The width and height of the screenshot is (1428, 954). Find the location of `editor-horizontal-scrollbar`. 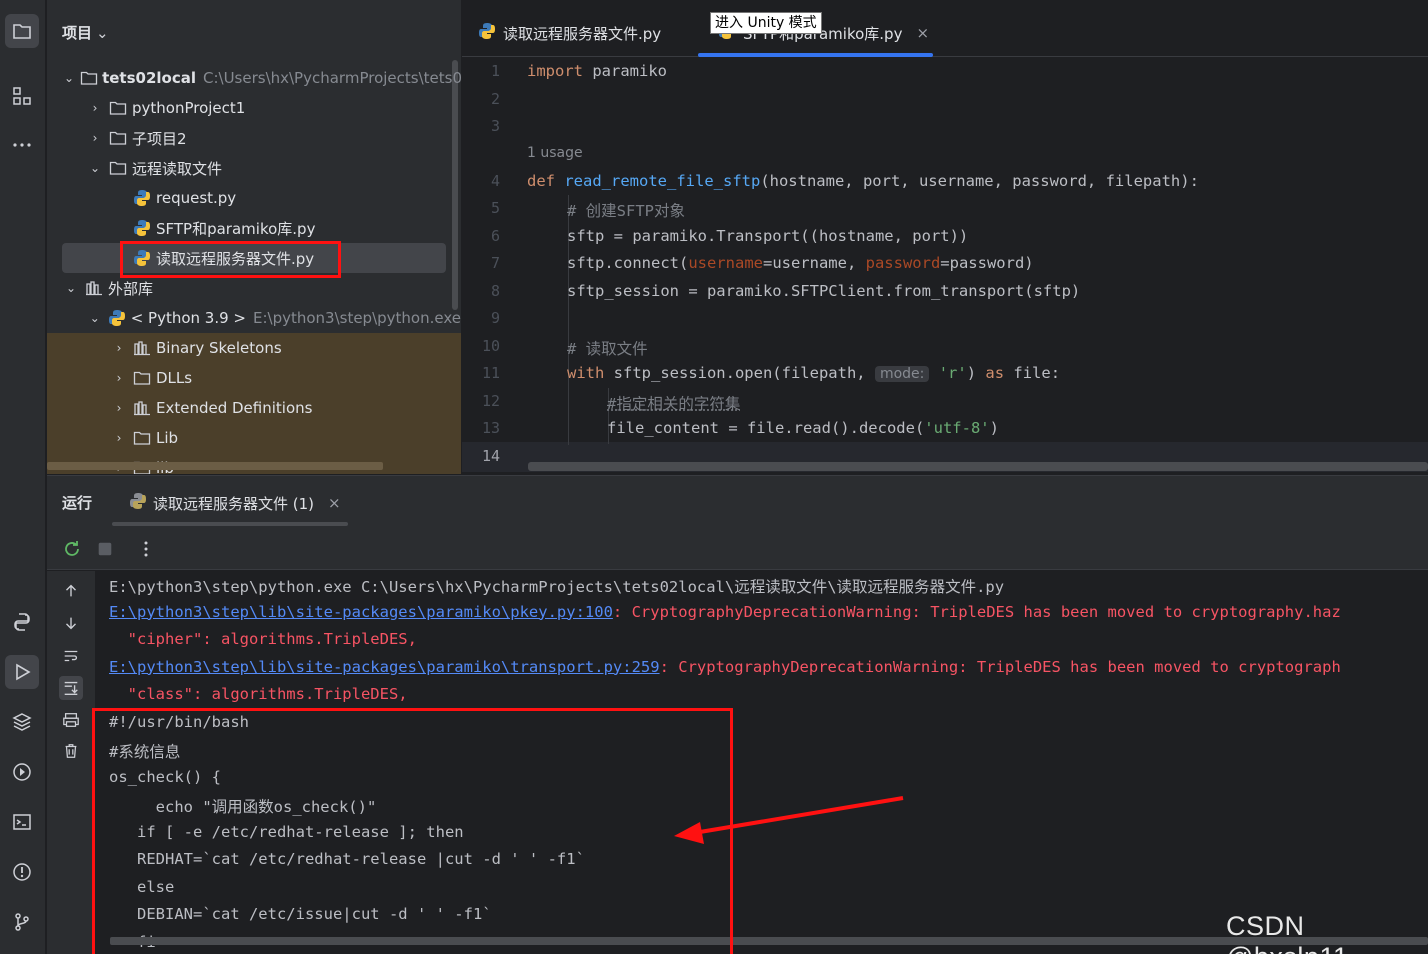

editor-horizontal-scrollbar is located at coordinates (978, 466).